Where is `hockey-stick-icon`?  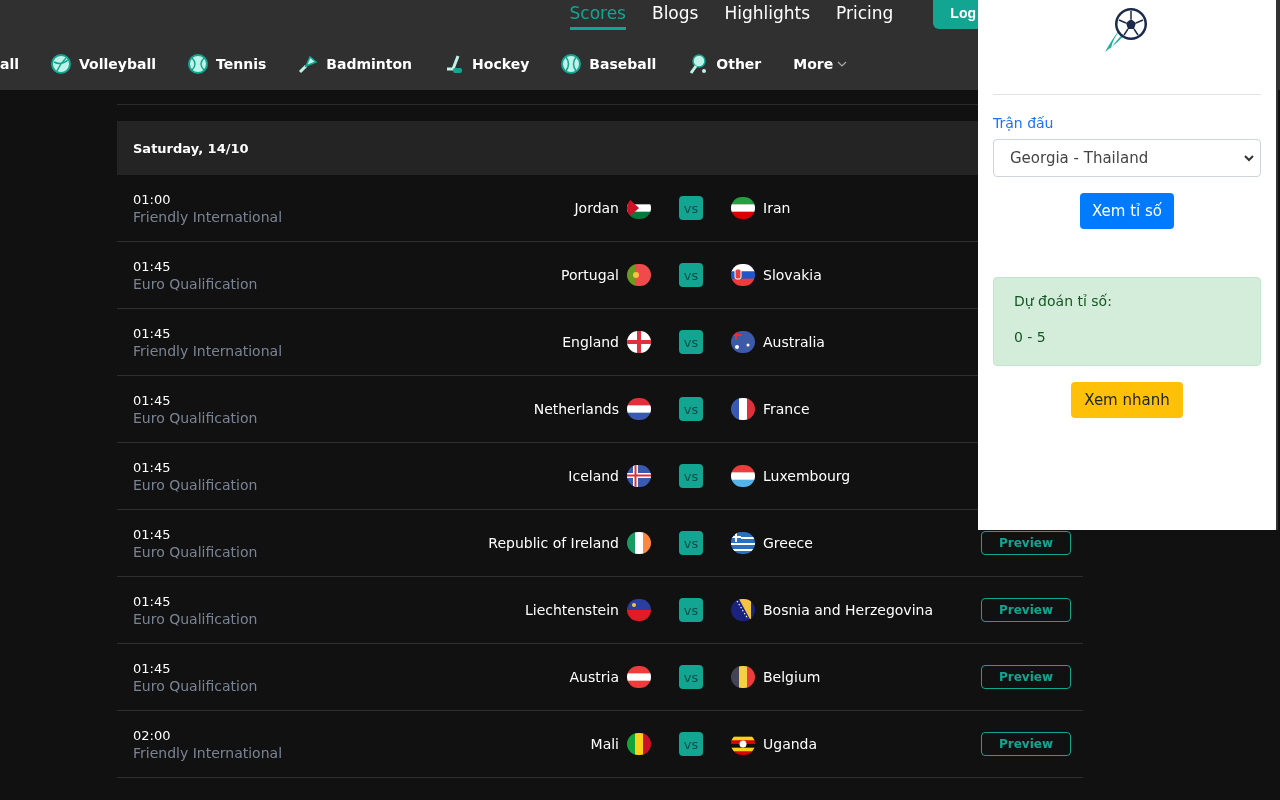
hockey-stick-icon is located at coordinates (454, 64).